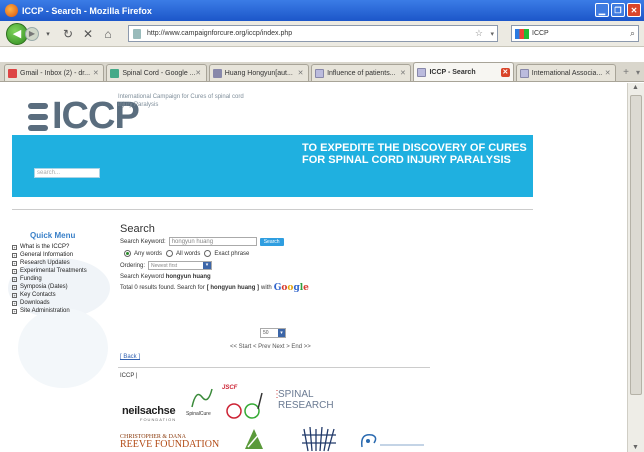 Image resolution: width=644 pixels, height=452 pixels. What do you see at coordinates (130, 357) in the screenshot?
I see `back-link: [ Back ]` at bounding box center [130, 357].